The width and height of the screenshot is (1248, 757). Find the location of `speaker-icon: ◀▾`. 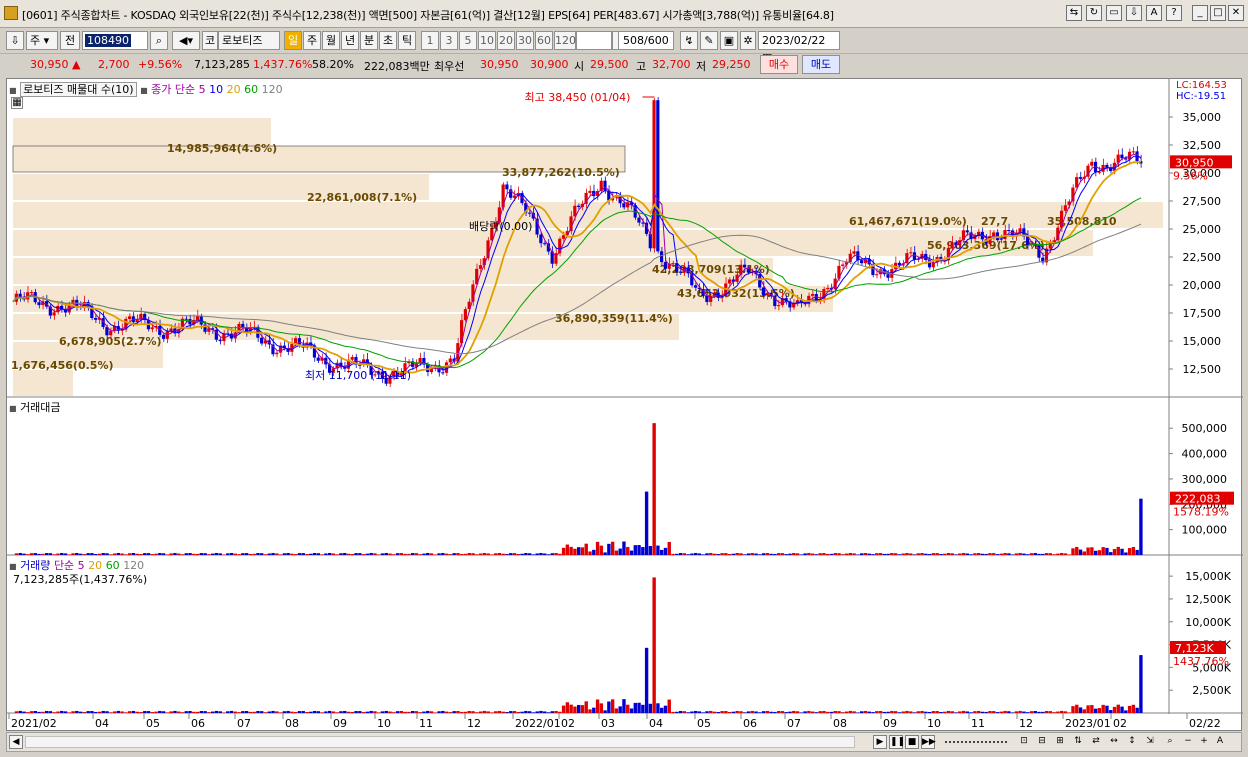

speaker-icon: ◀▾ is located at coordinates (186, 40).